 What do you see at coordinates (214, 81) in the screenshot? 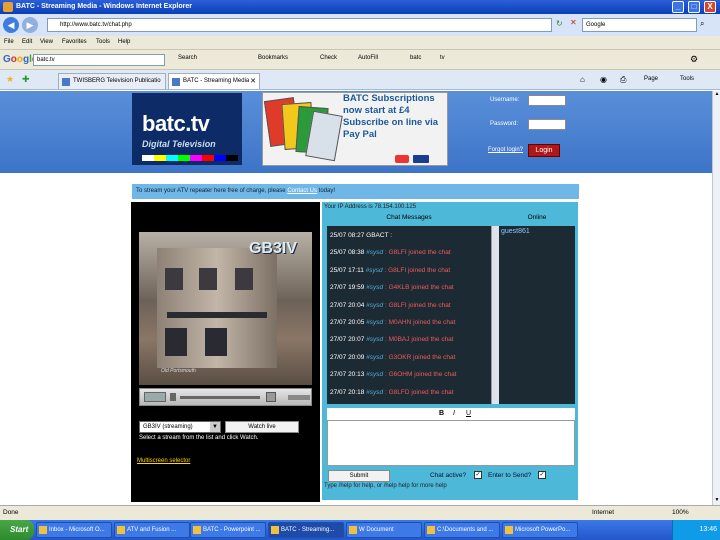
I see `tab-batc-streaming: BATC - Streaming Media ✕` at bounding box center [214, 81].